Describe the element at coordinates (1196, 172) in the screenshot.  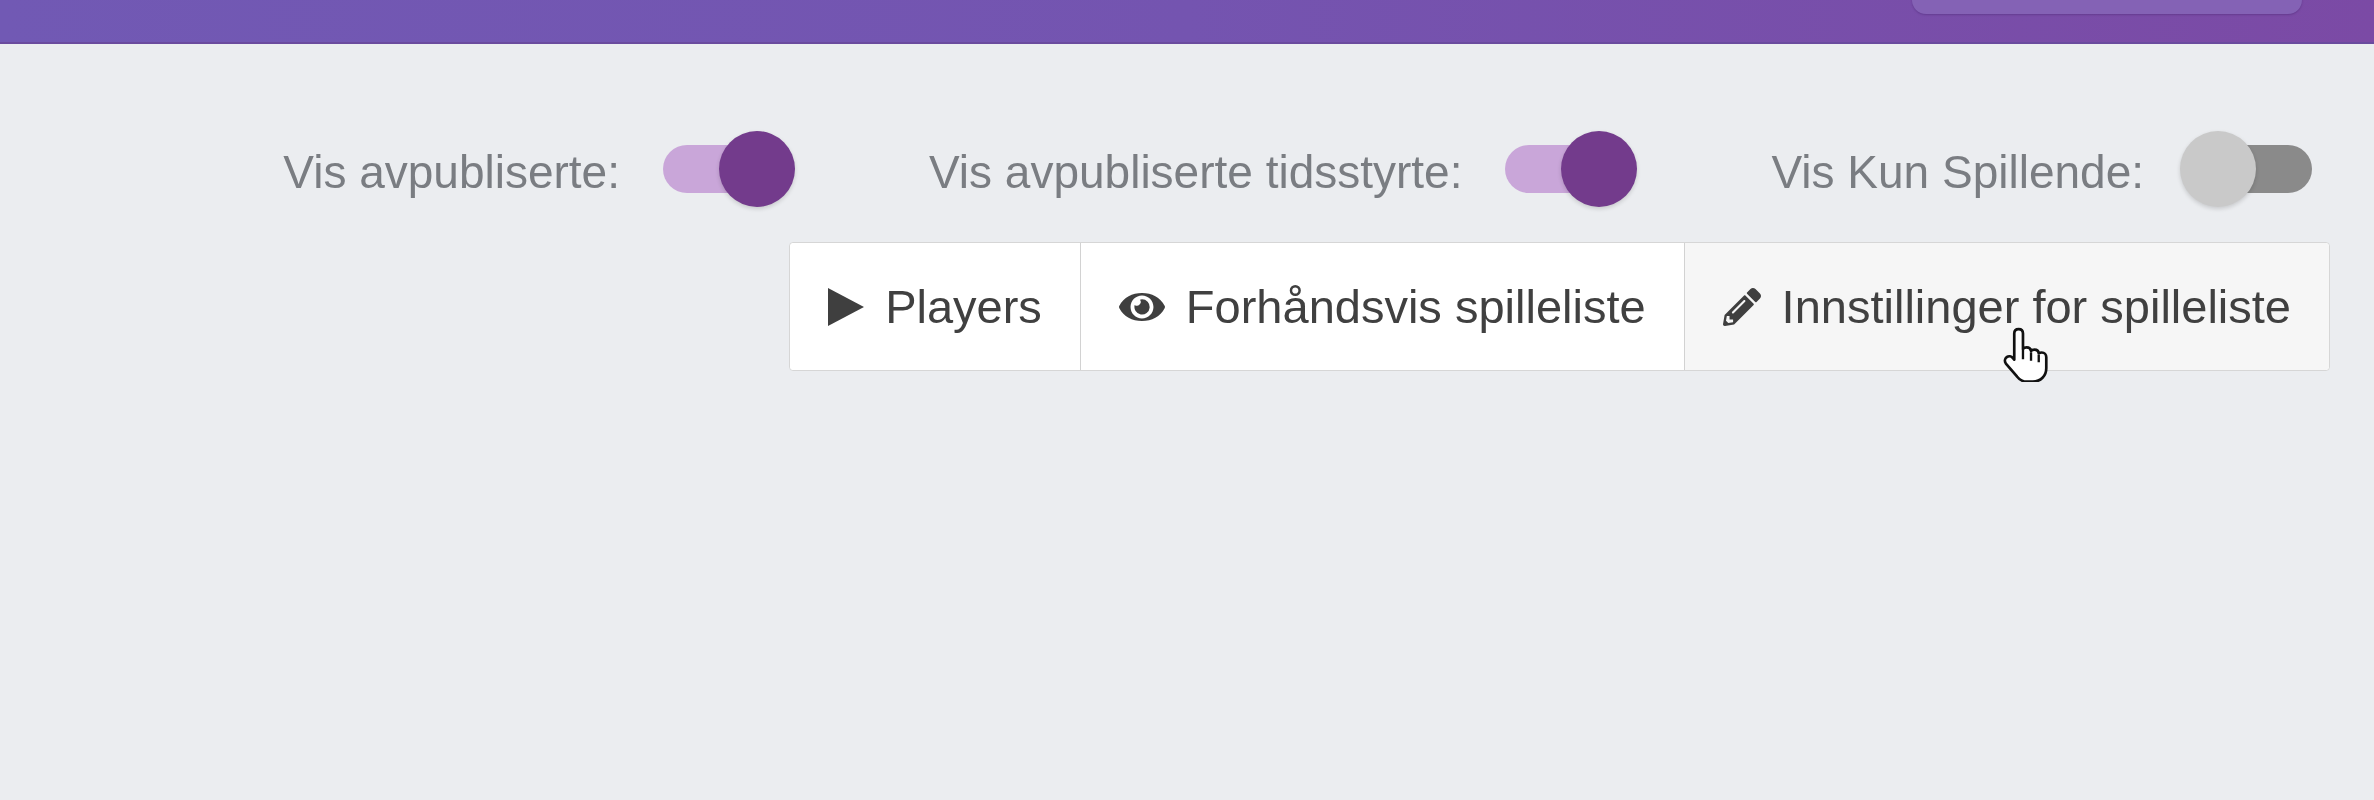
I see `toggle-label: Vis avpubliserte tidsstyrte:` at that location.